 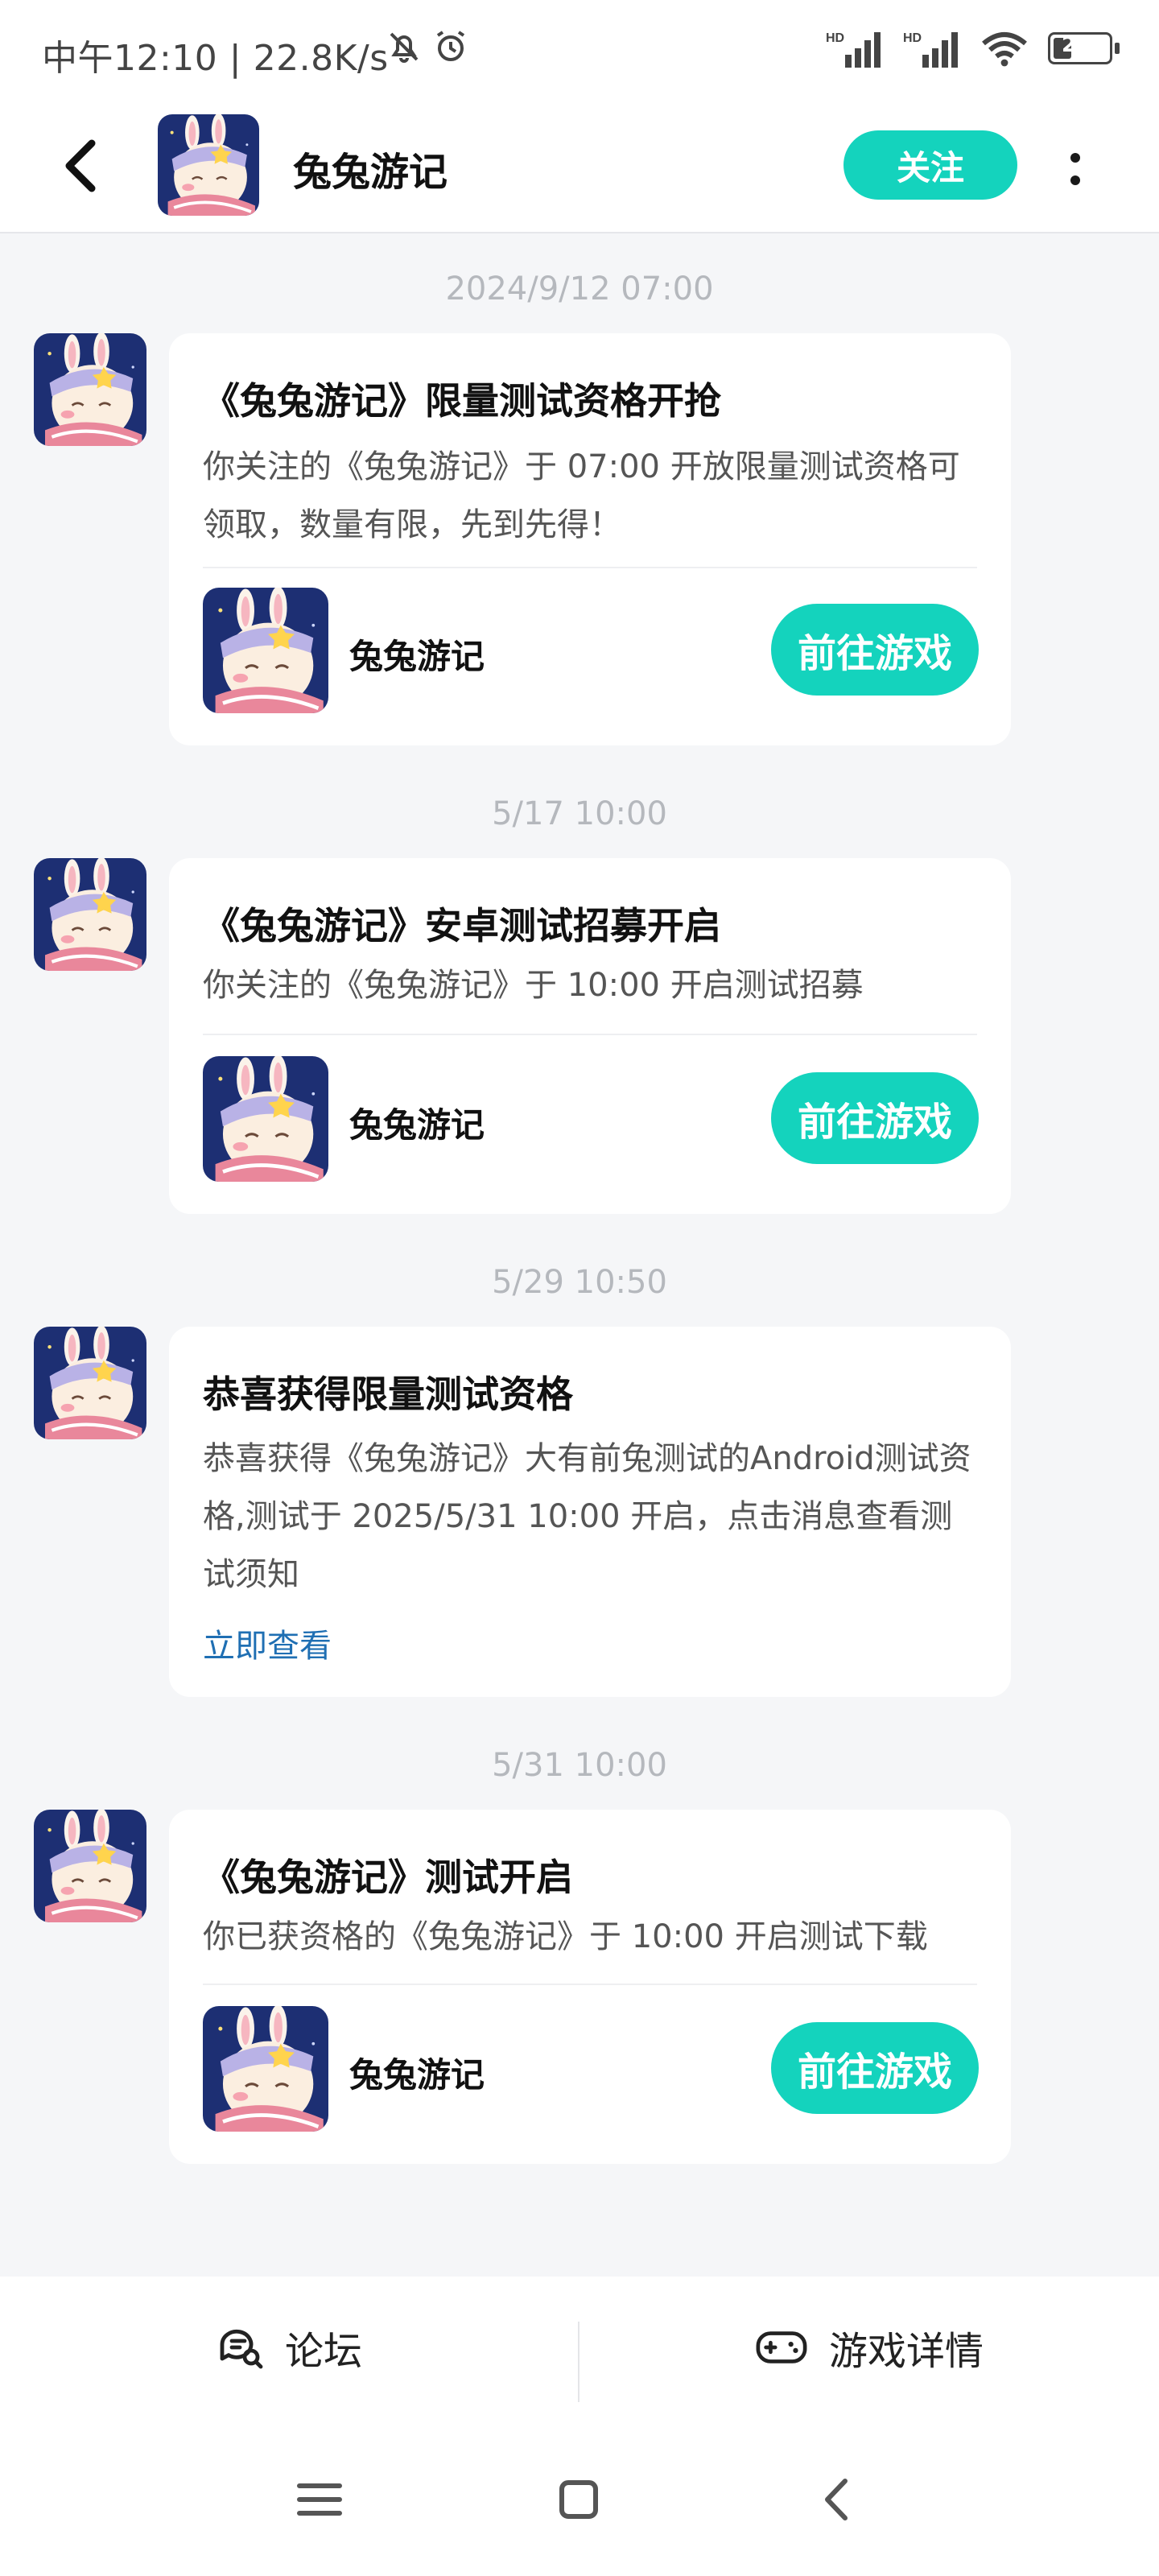 I want to click on follow-button: 关注, so click(x=930, y=165).